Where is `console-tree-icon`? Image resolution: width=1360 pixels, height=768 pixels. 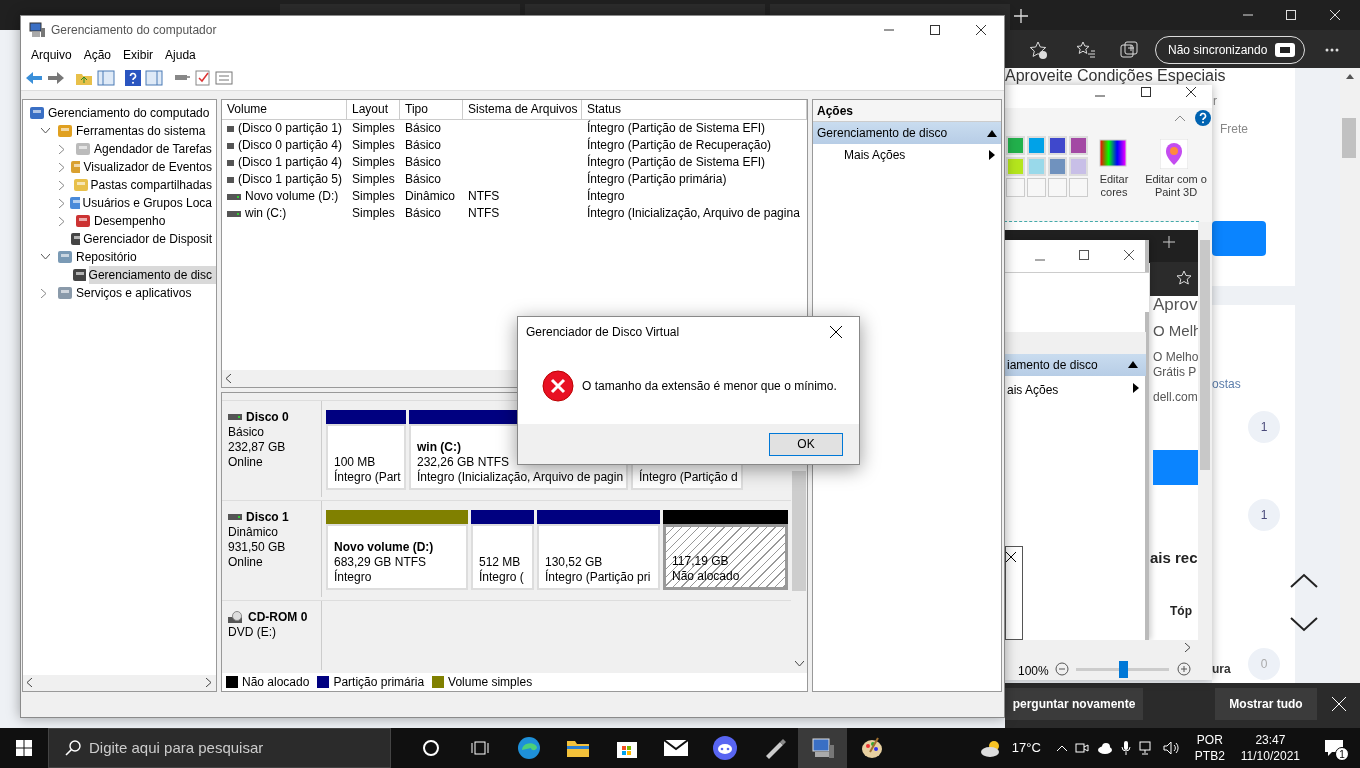
console-tree-icon is located at coordinates (106, 78).